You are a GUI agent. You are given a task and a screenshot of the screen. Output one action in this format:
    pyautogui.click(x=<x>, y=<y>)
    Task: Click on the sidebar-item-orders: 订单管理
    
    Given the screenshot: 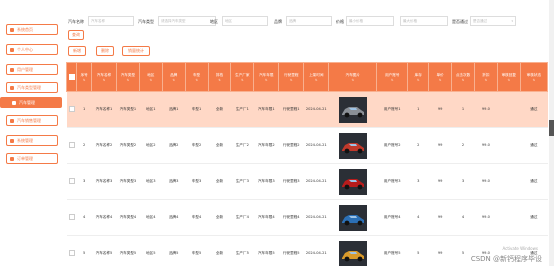 What is the action you would take?
    pyautogui.click(x=32, y=158)
    